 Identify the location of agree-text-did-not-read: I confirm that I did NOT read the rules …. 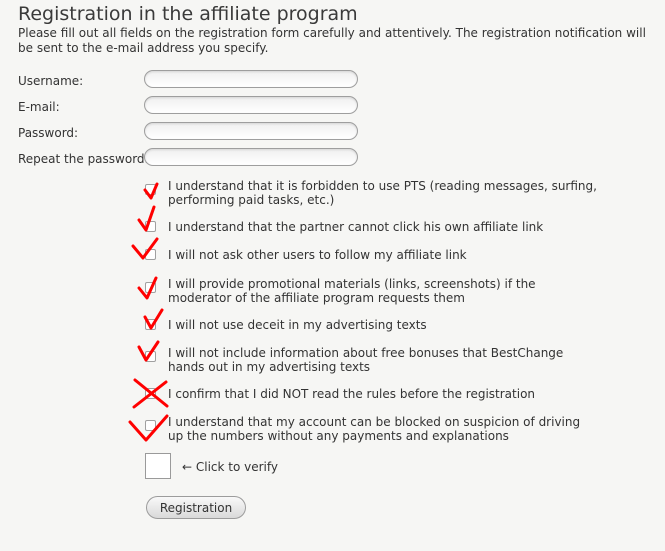
(352, 394).